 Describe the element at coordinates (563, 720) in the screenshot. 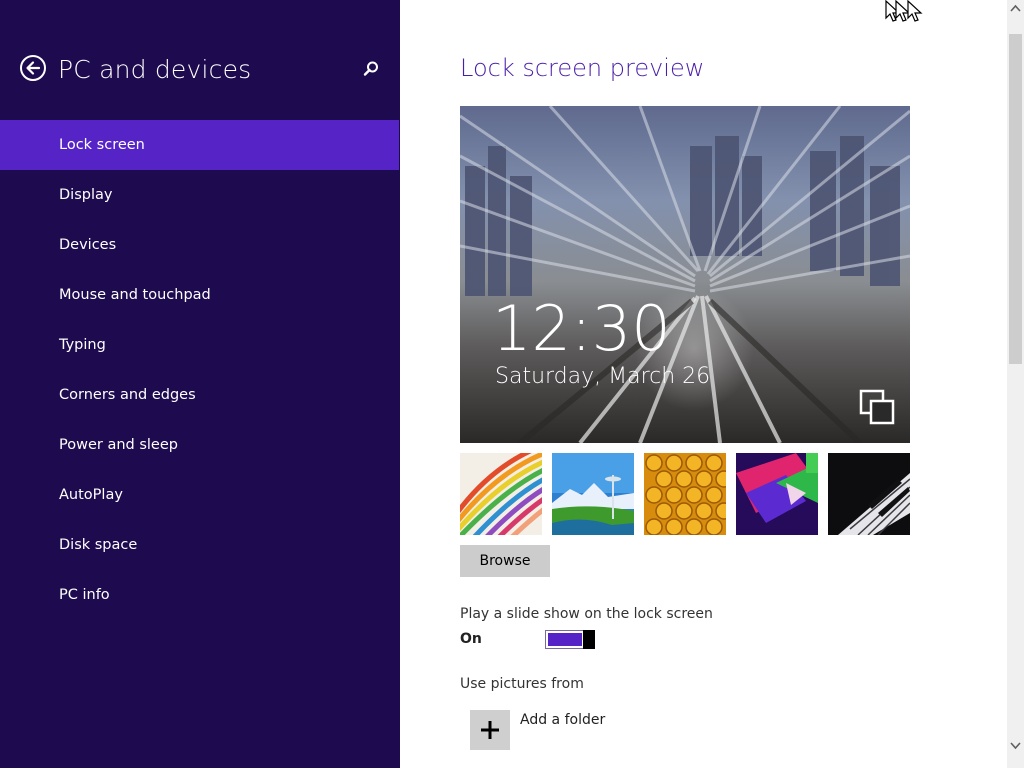

I see `add-folder-label: Add a folder` at that location.